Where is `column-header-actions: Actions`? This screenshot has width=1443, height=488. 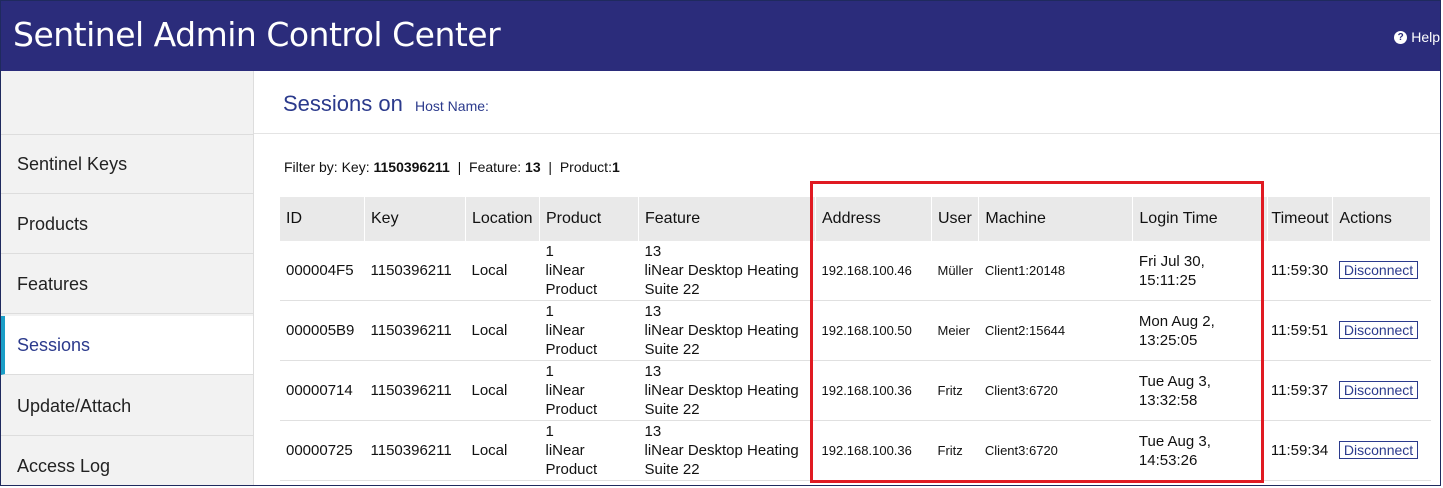 column-header-actions: Actions is located at coordinates (1382, 219).